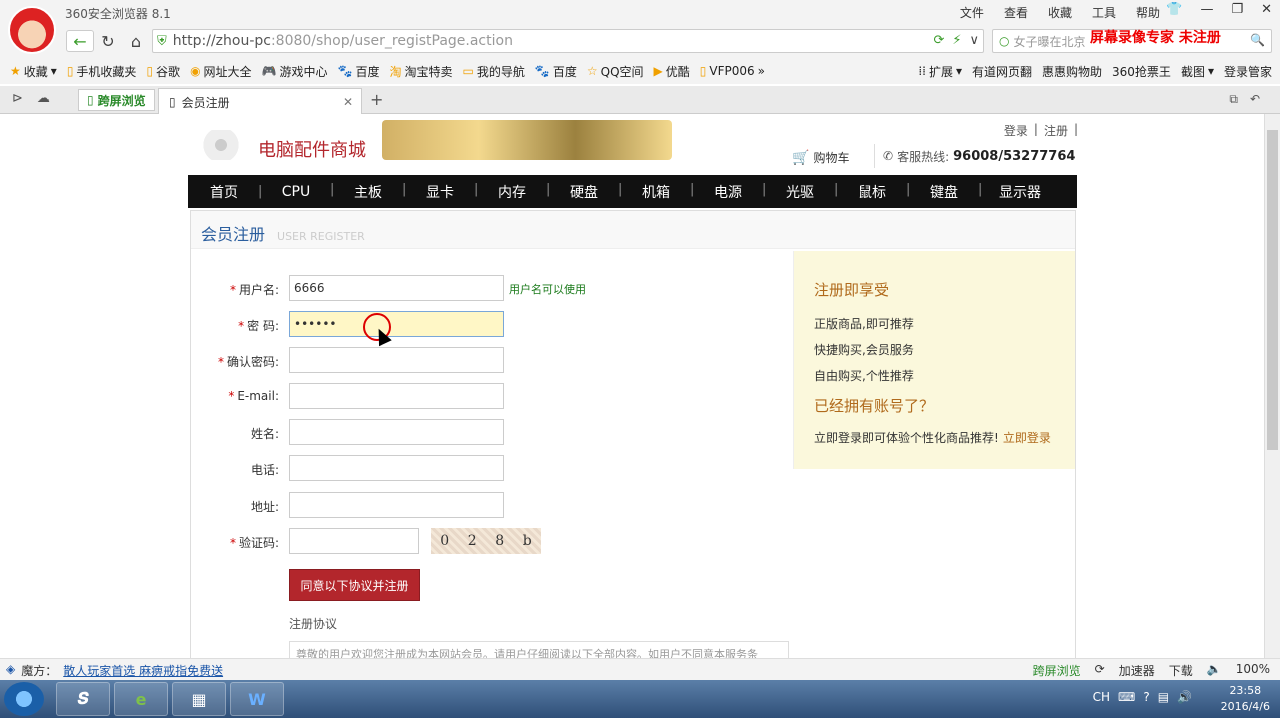 The image size is (1280, 718). Describe the element at coordinates (367, 192) in the screenshot. I see `nav-motherboard: 主板` at that location.